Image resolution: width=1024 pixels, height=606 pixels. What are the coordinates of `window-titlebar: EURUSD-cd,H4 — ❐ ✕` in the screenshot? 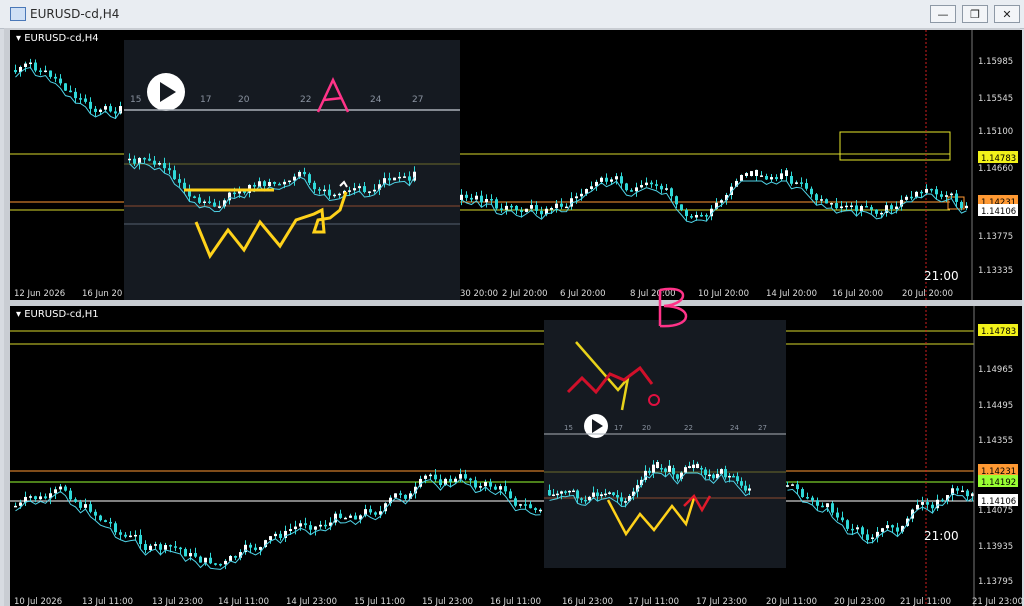 It's located at (512, 14).